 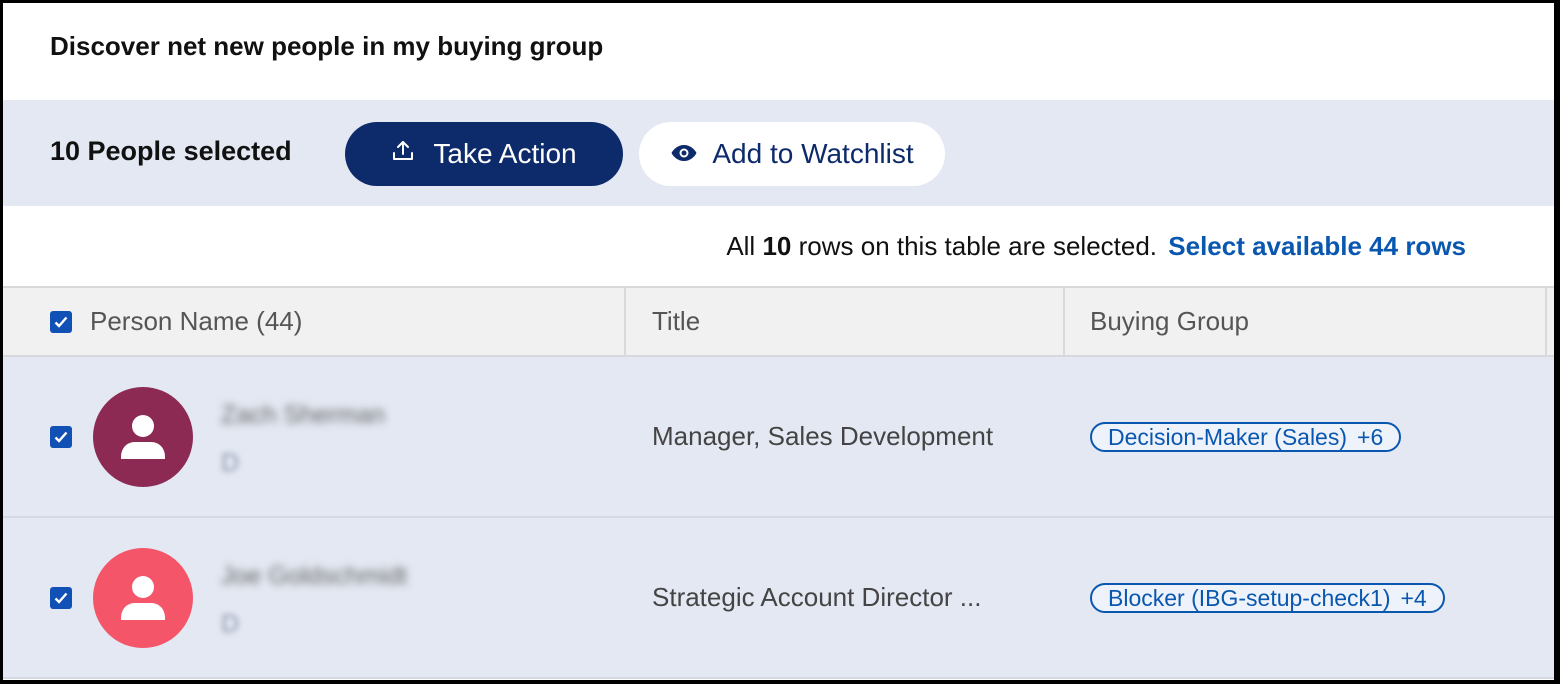 What do you see at coordinates (1228, 436) in the screenshot?
I see `buying-group-label: Decision-Maker (Sales)` at bounding box center [1228, 436].